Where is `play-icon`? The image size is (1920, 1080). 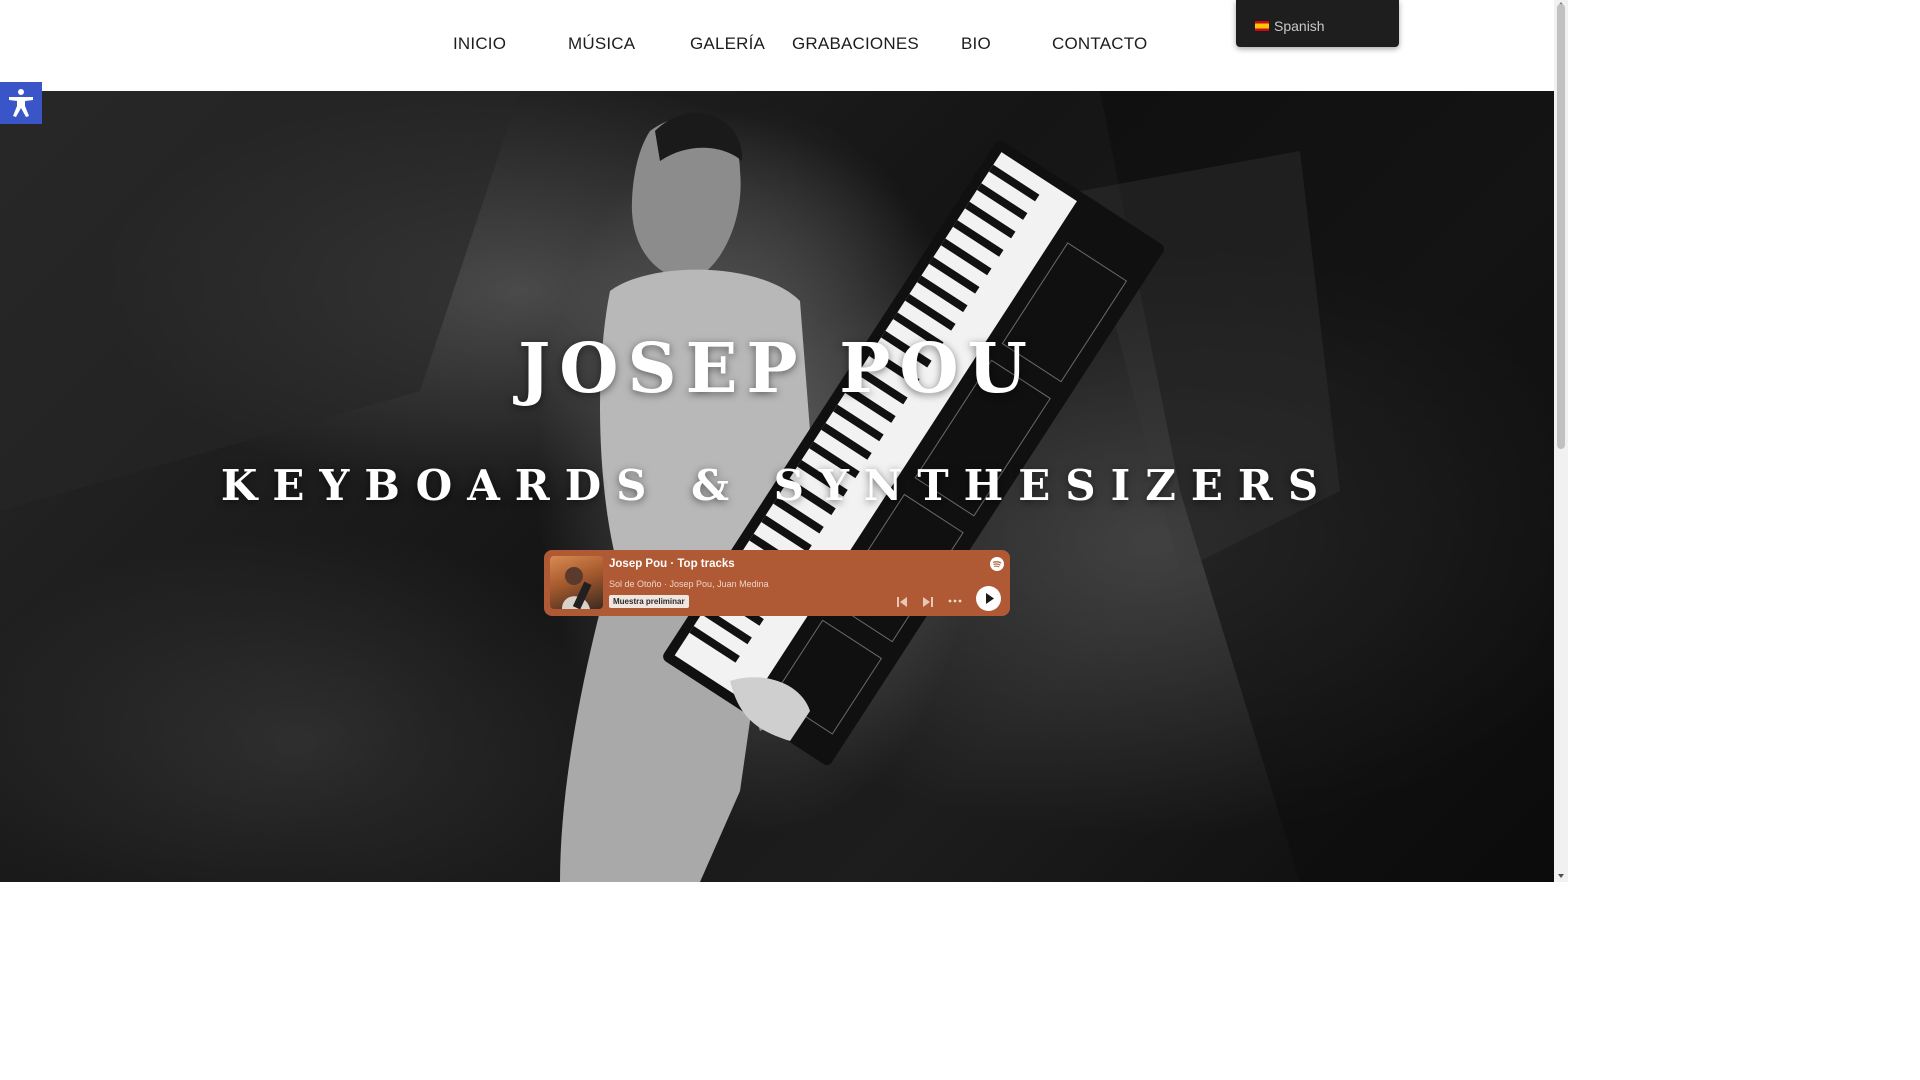 play-icon is located at coordinates (990, 598).